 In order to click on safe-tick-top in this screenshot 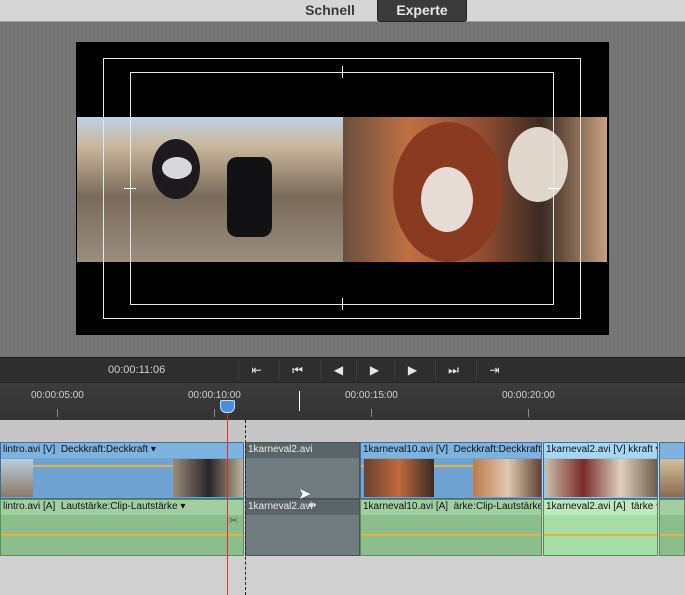, I will do `click(342, 72)`.